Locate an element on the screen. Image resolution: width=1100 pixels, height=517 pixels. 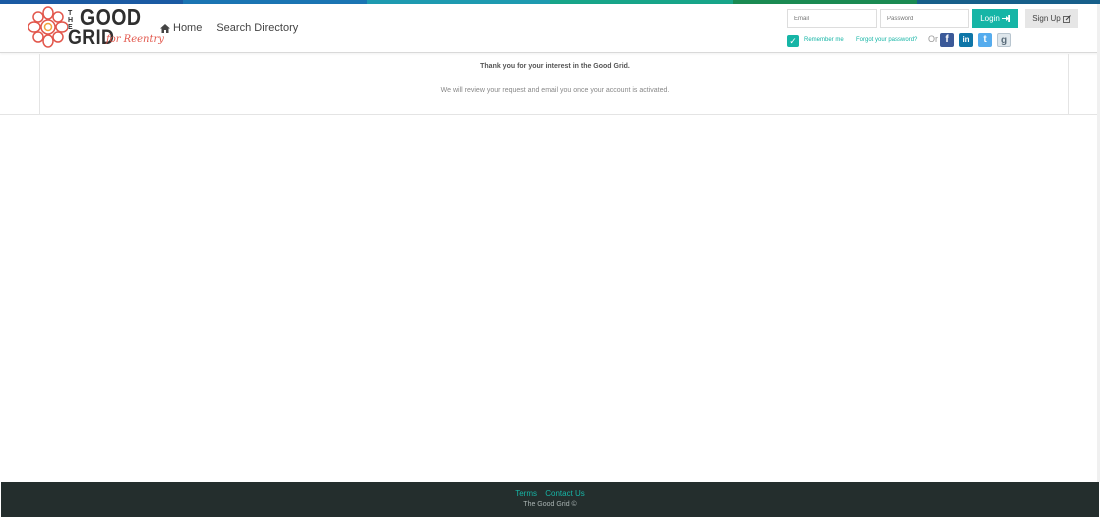
footer-contact-link: Contact Us is located at coordinates (565, 493).